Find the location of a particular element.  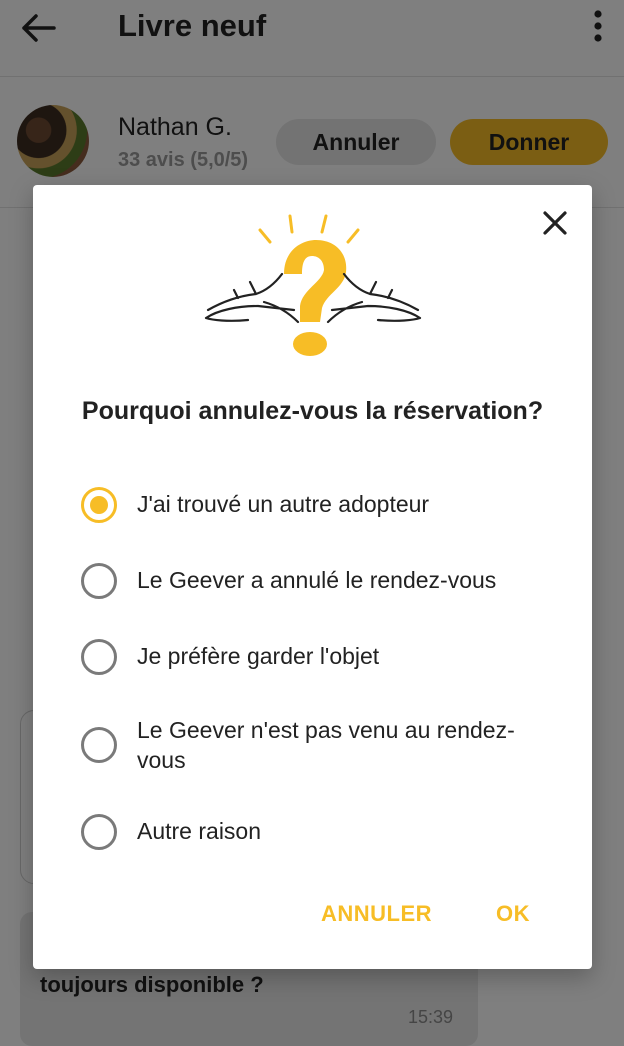

dialog-cancel-button: ANNULER is located at coordinates (376, 914).